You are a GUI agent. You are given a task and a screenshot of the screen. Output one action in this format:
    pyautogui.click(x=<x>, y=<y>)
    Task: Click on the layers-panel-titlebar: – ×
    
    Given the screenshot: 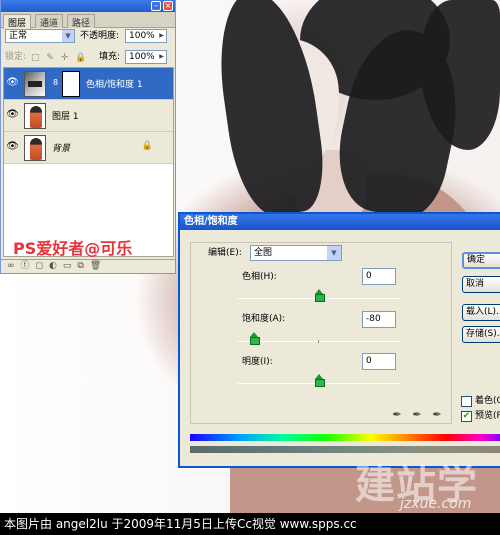 What is the action you would take?
    pyautogui.click(x=88, y=6)
    